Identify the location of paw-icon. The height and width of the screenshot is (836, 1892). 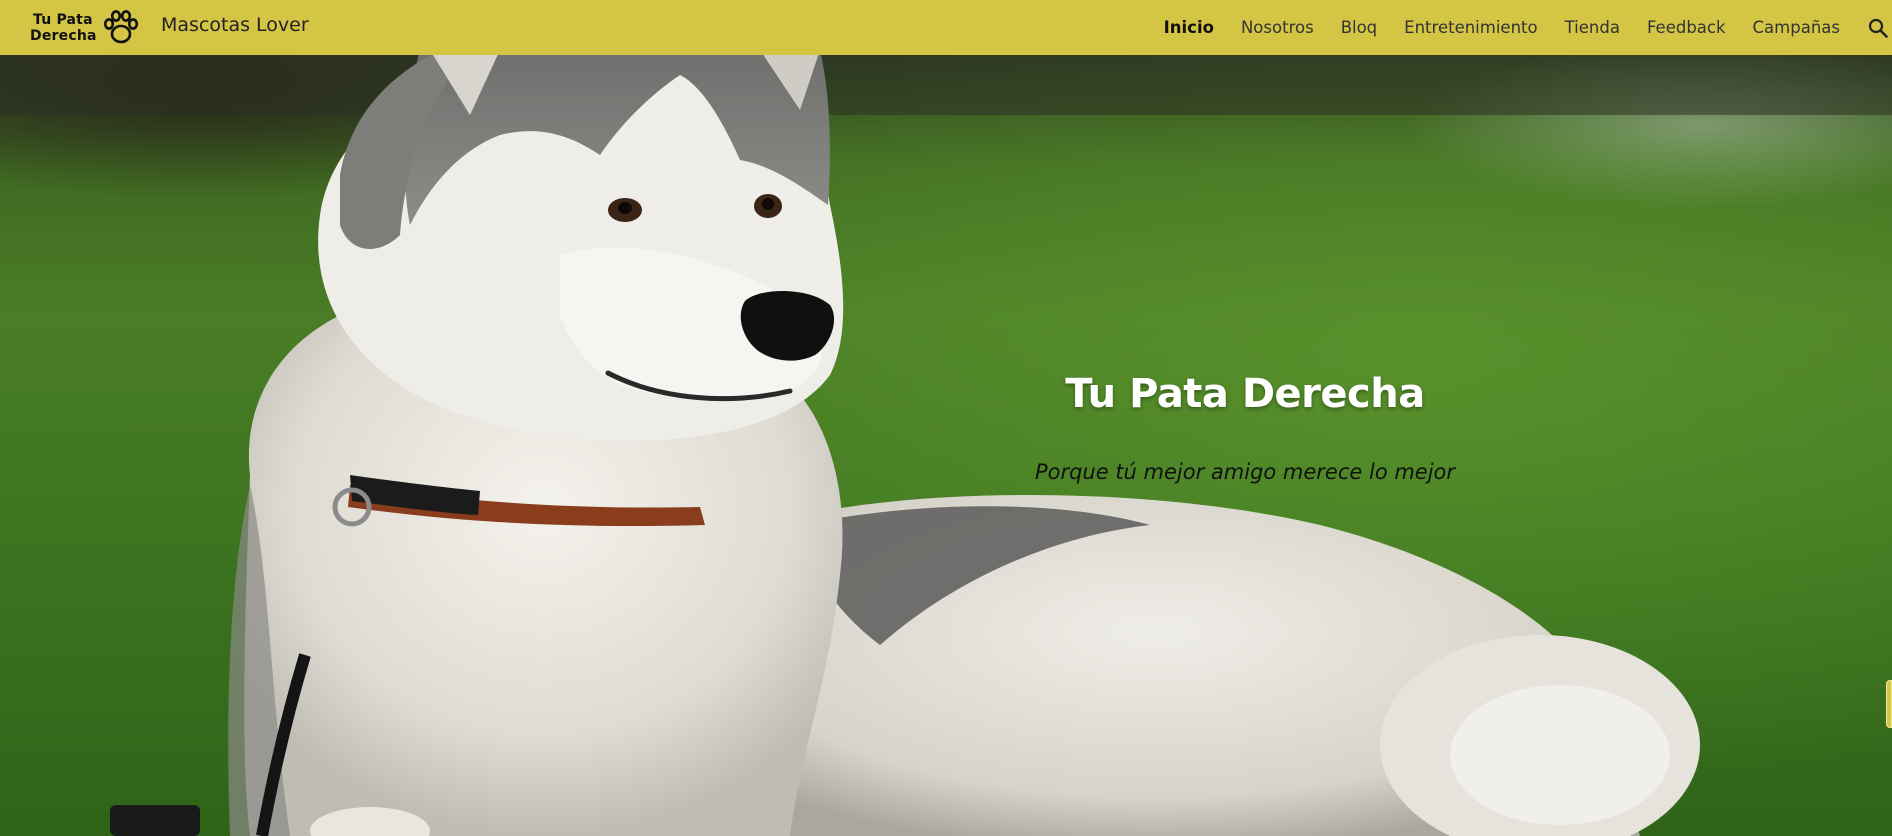
(120, 27).